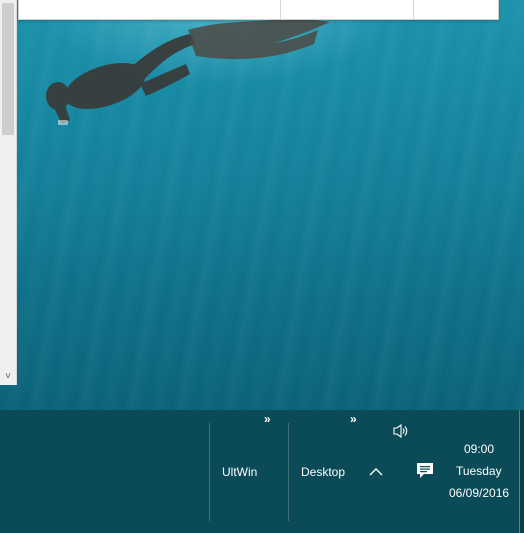 Image resolution: width=524 pixels, height=533 pixels. What do you see at coordinates (8, 377) in the screenshot?
I see `scroll-down-arrow-icon: ˅` at bounding box center [8, 377].